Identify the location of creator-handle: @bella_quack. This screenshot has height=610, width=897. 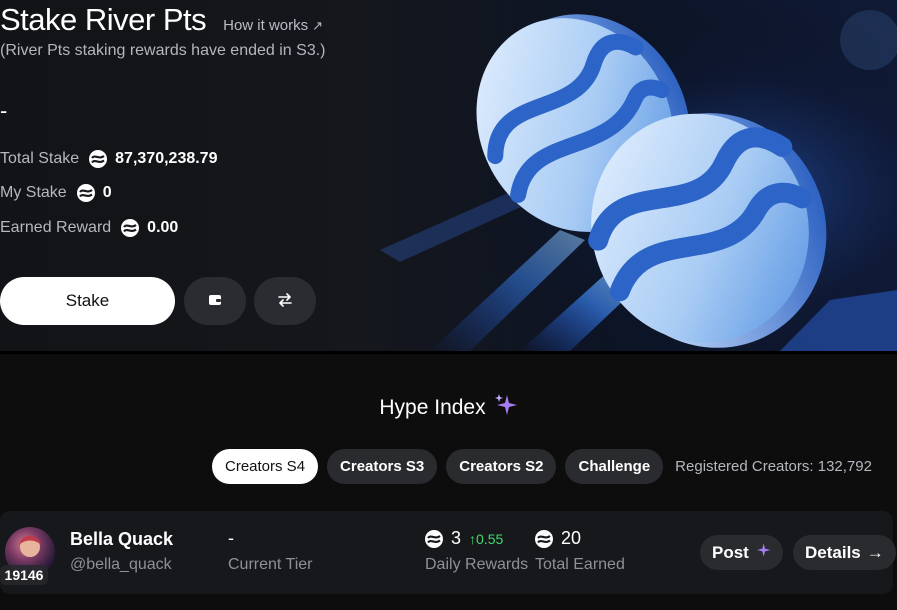
(121, 564).